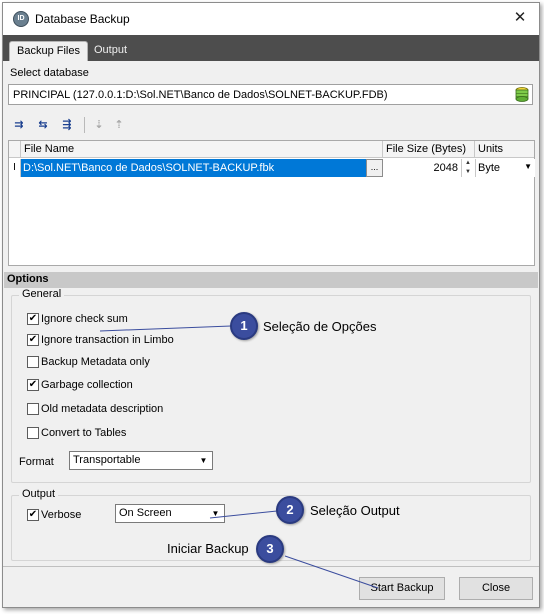 The height and width of the screenshot is (614, 544). I want to click on file-size-spinner: ▲ ▼, so click(467, 168).